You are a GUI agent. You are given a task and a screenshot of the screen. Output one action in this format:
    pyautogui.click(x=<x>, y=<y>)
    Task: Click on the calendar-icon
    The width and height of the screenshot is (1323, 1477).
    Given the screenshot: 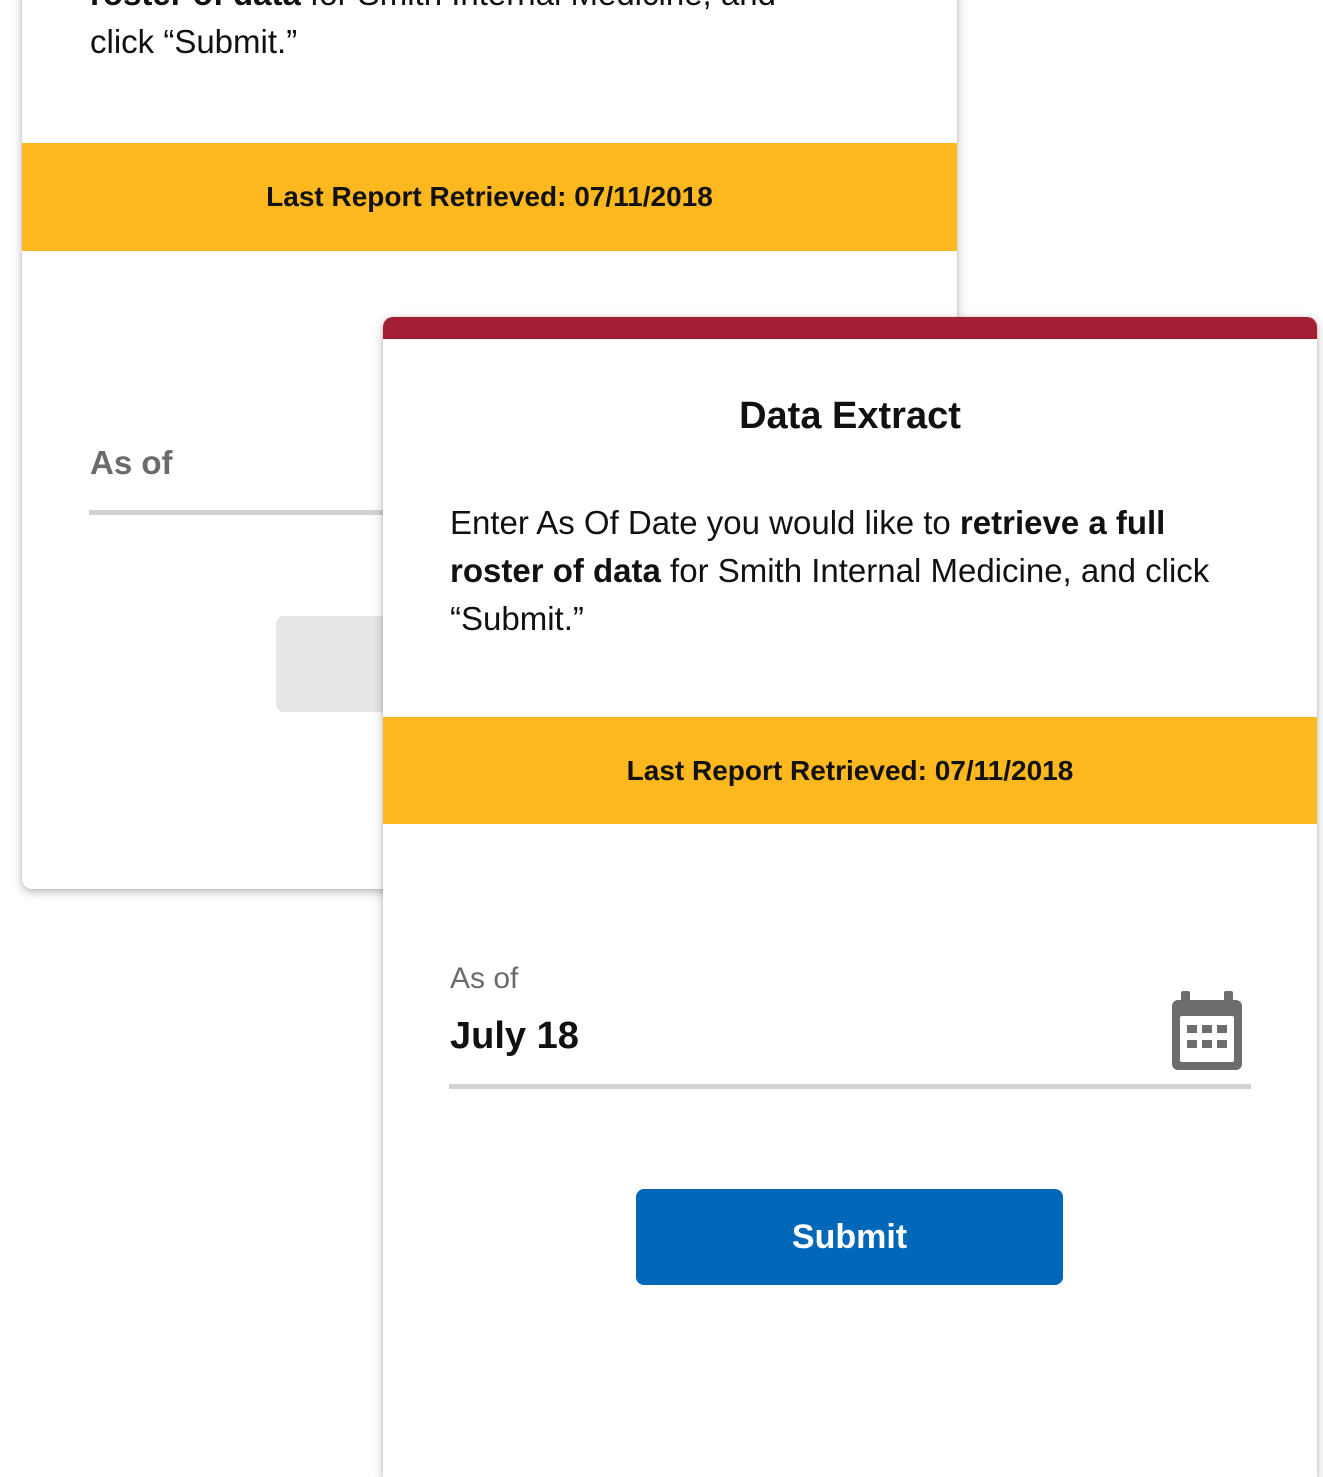 What is the action you would take?
    pyautogui.click(x=1207, y=1030)
    